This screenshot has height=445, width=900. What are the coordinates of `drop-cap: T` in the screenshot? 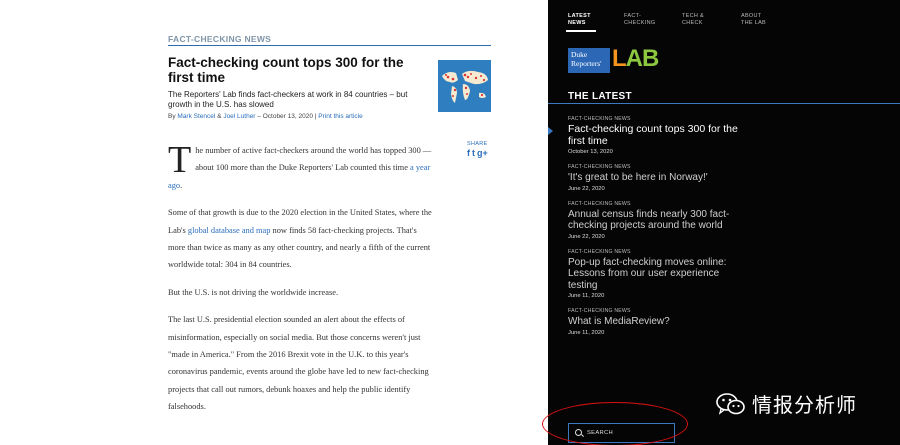 It's located at (180, 160).